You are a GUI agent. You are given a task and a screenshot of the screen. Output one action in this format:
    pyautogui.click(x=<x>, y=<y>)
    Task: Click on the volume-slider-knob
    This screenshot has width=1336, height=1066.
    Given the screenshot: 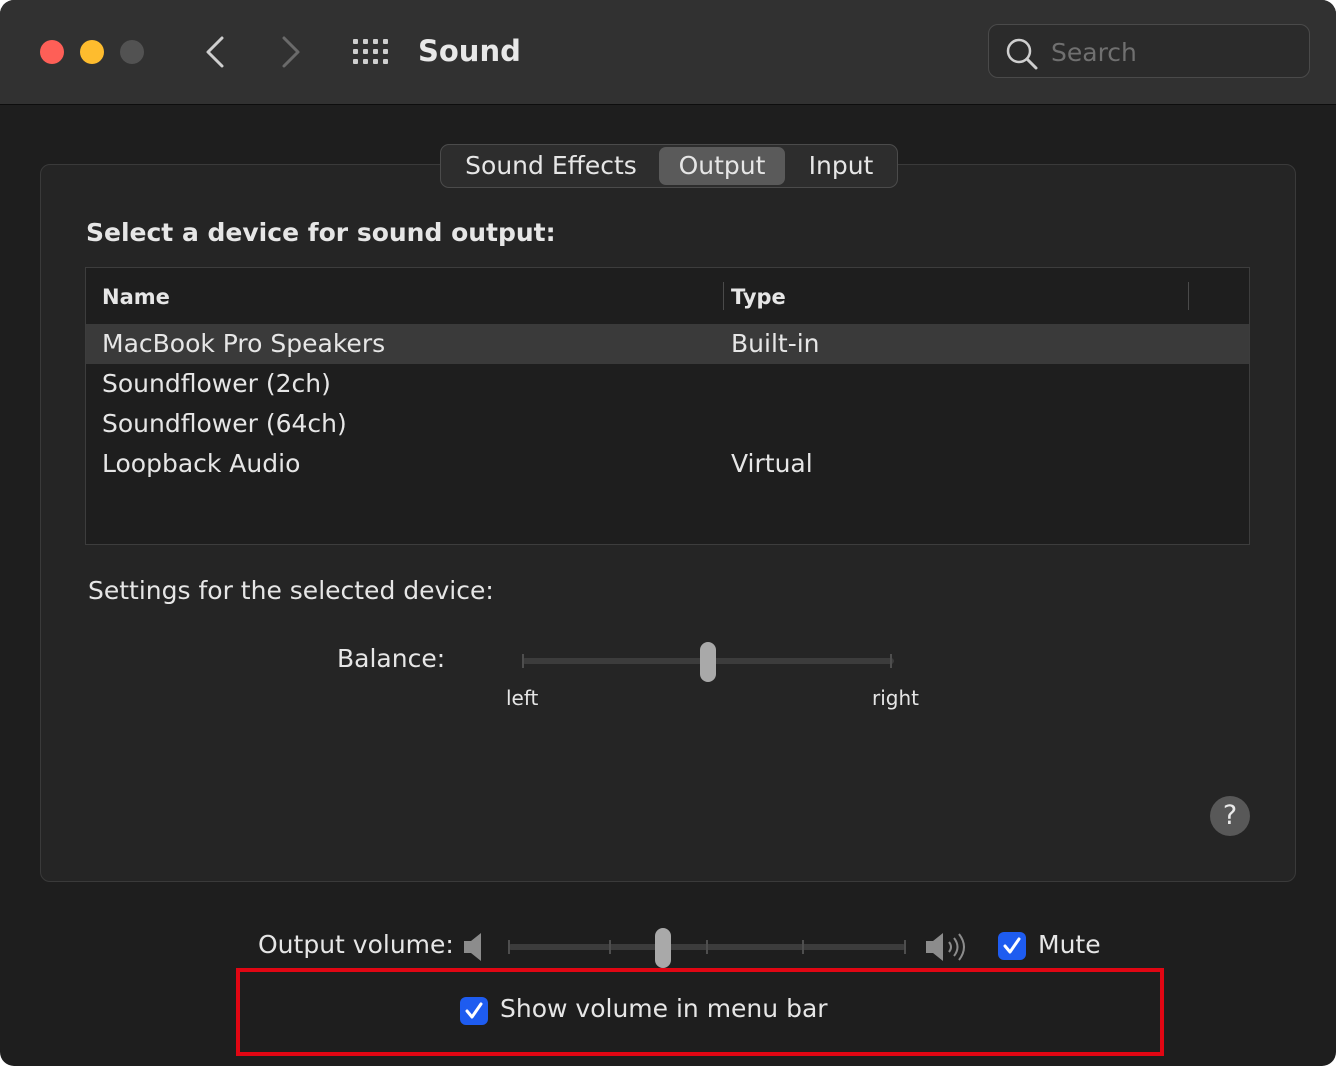 What is the action you would take?
    pyautogui.click(x=663, y=948)
    